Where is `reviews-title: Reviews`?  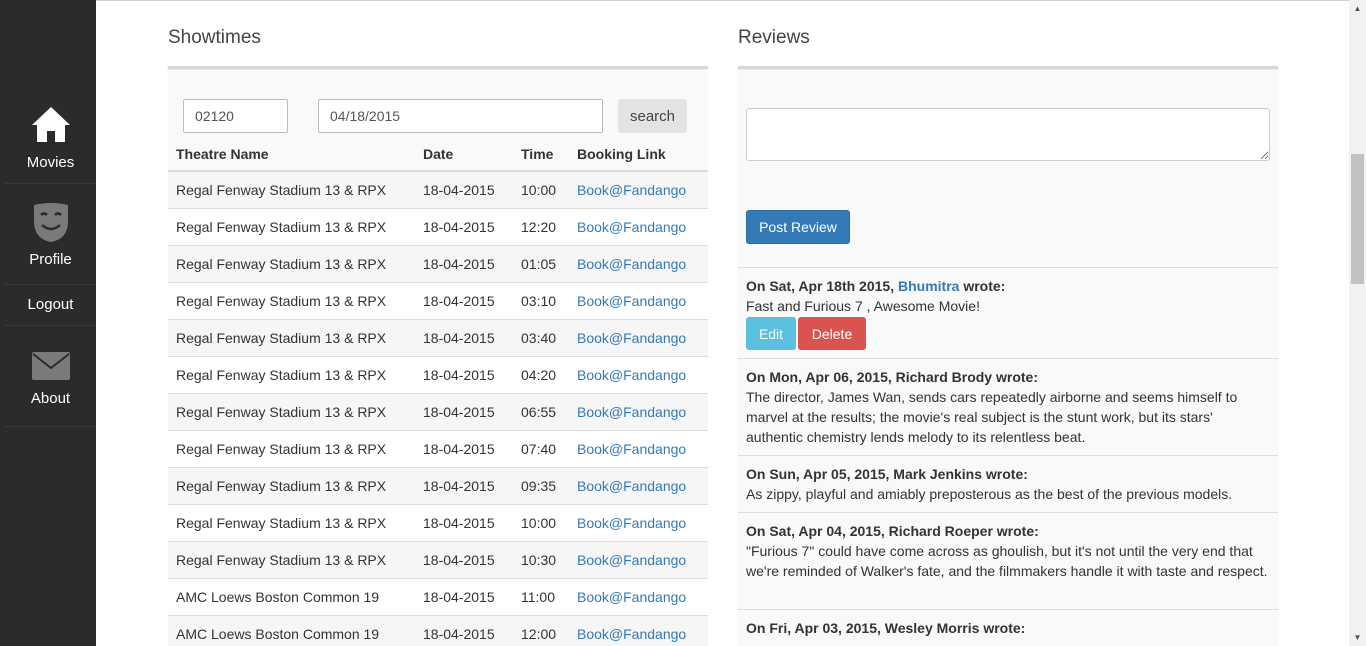
reviews-title: Reviews is located at coordinates (774, 37).